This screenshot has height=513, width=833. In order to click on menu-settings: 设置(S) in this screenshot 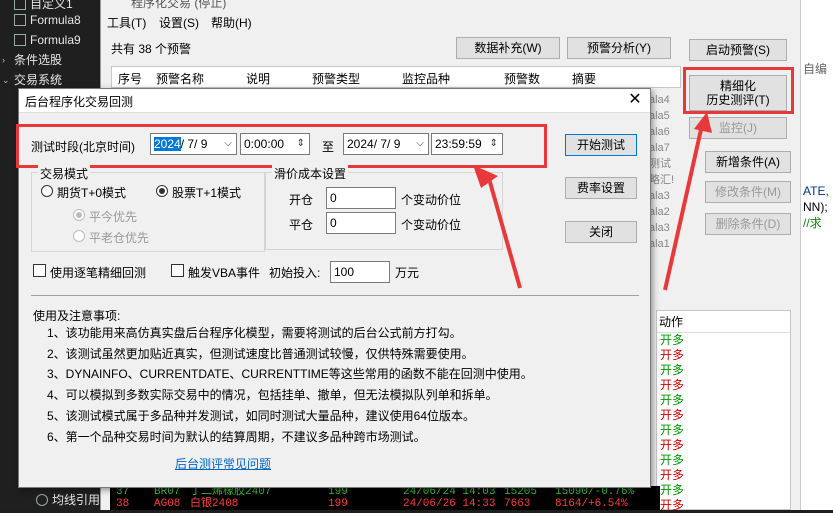, I will do `click(179, 22)`.